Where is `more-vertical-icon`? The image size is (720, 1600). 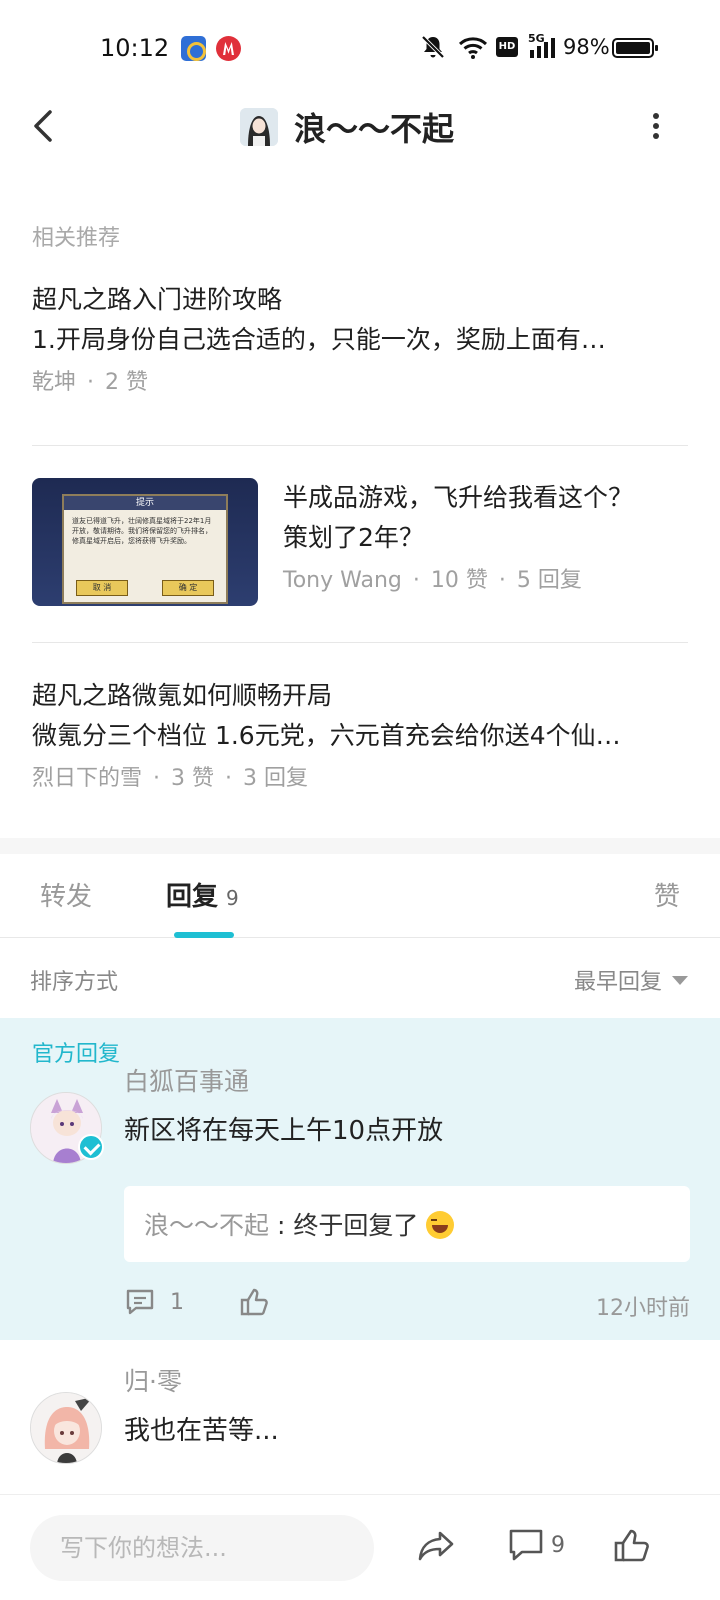 more-vertical-icon is located at coordinates (656, 126).